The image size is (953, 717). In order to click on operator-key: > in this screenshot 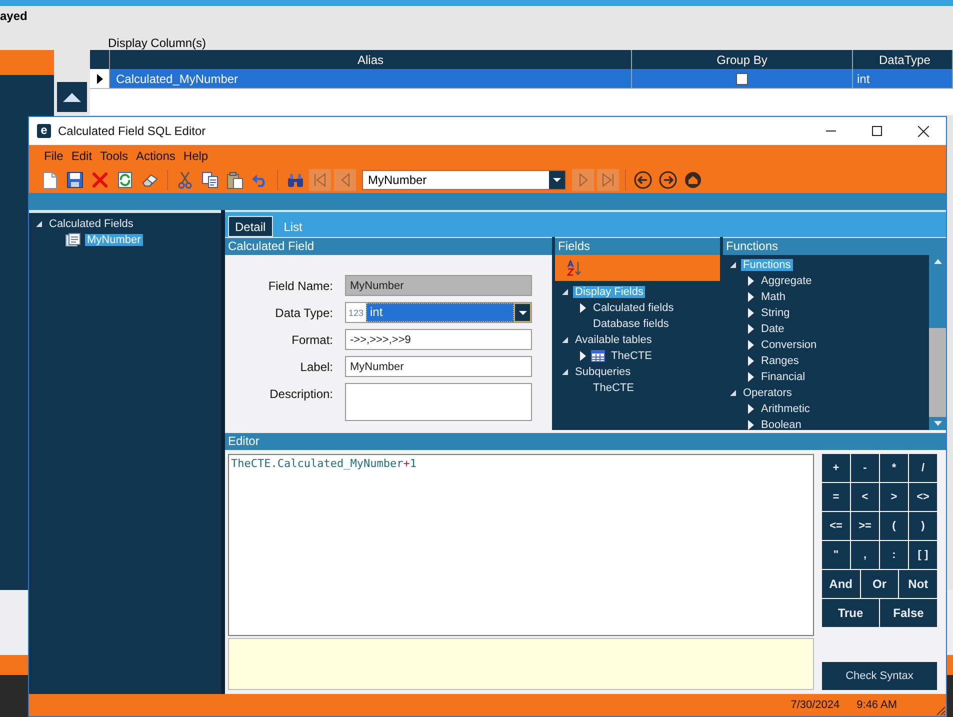, I will do `click(894, 497)`.